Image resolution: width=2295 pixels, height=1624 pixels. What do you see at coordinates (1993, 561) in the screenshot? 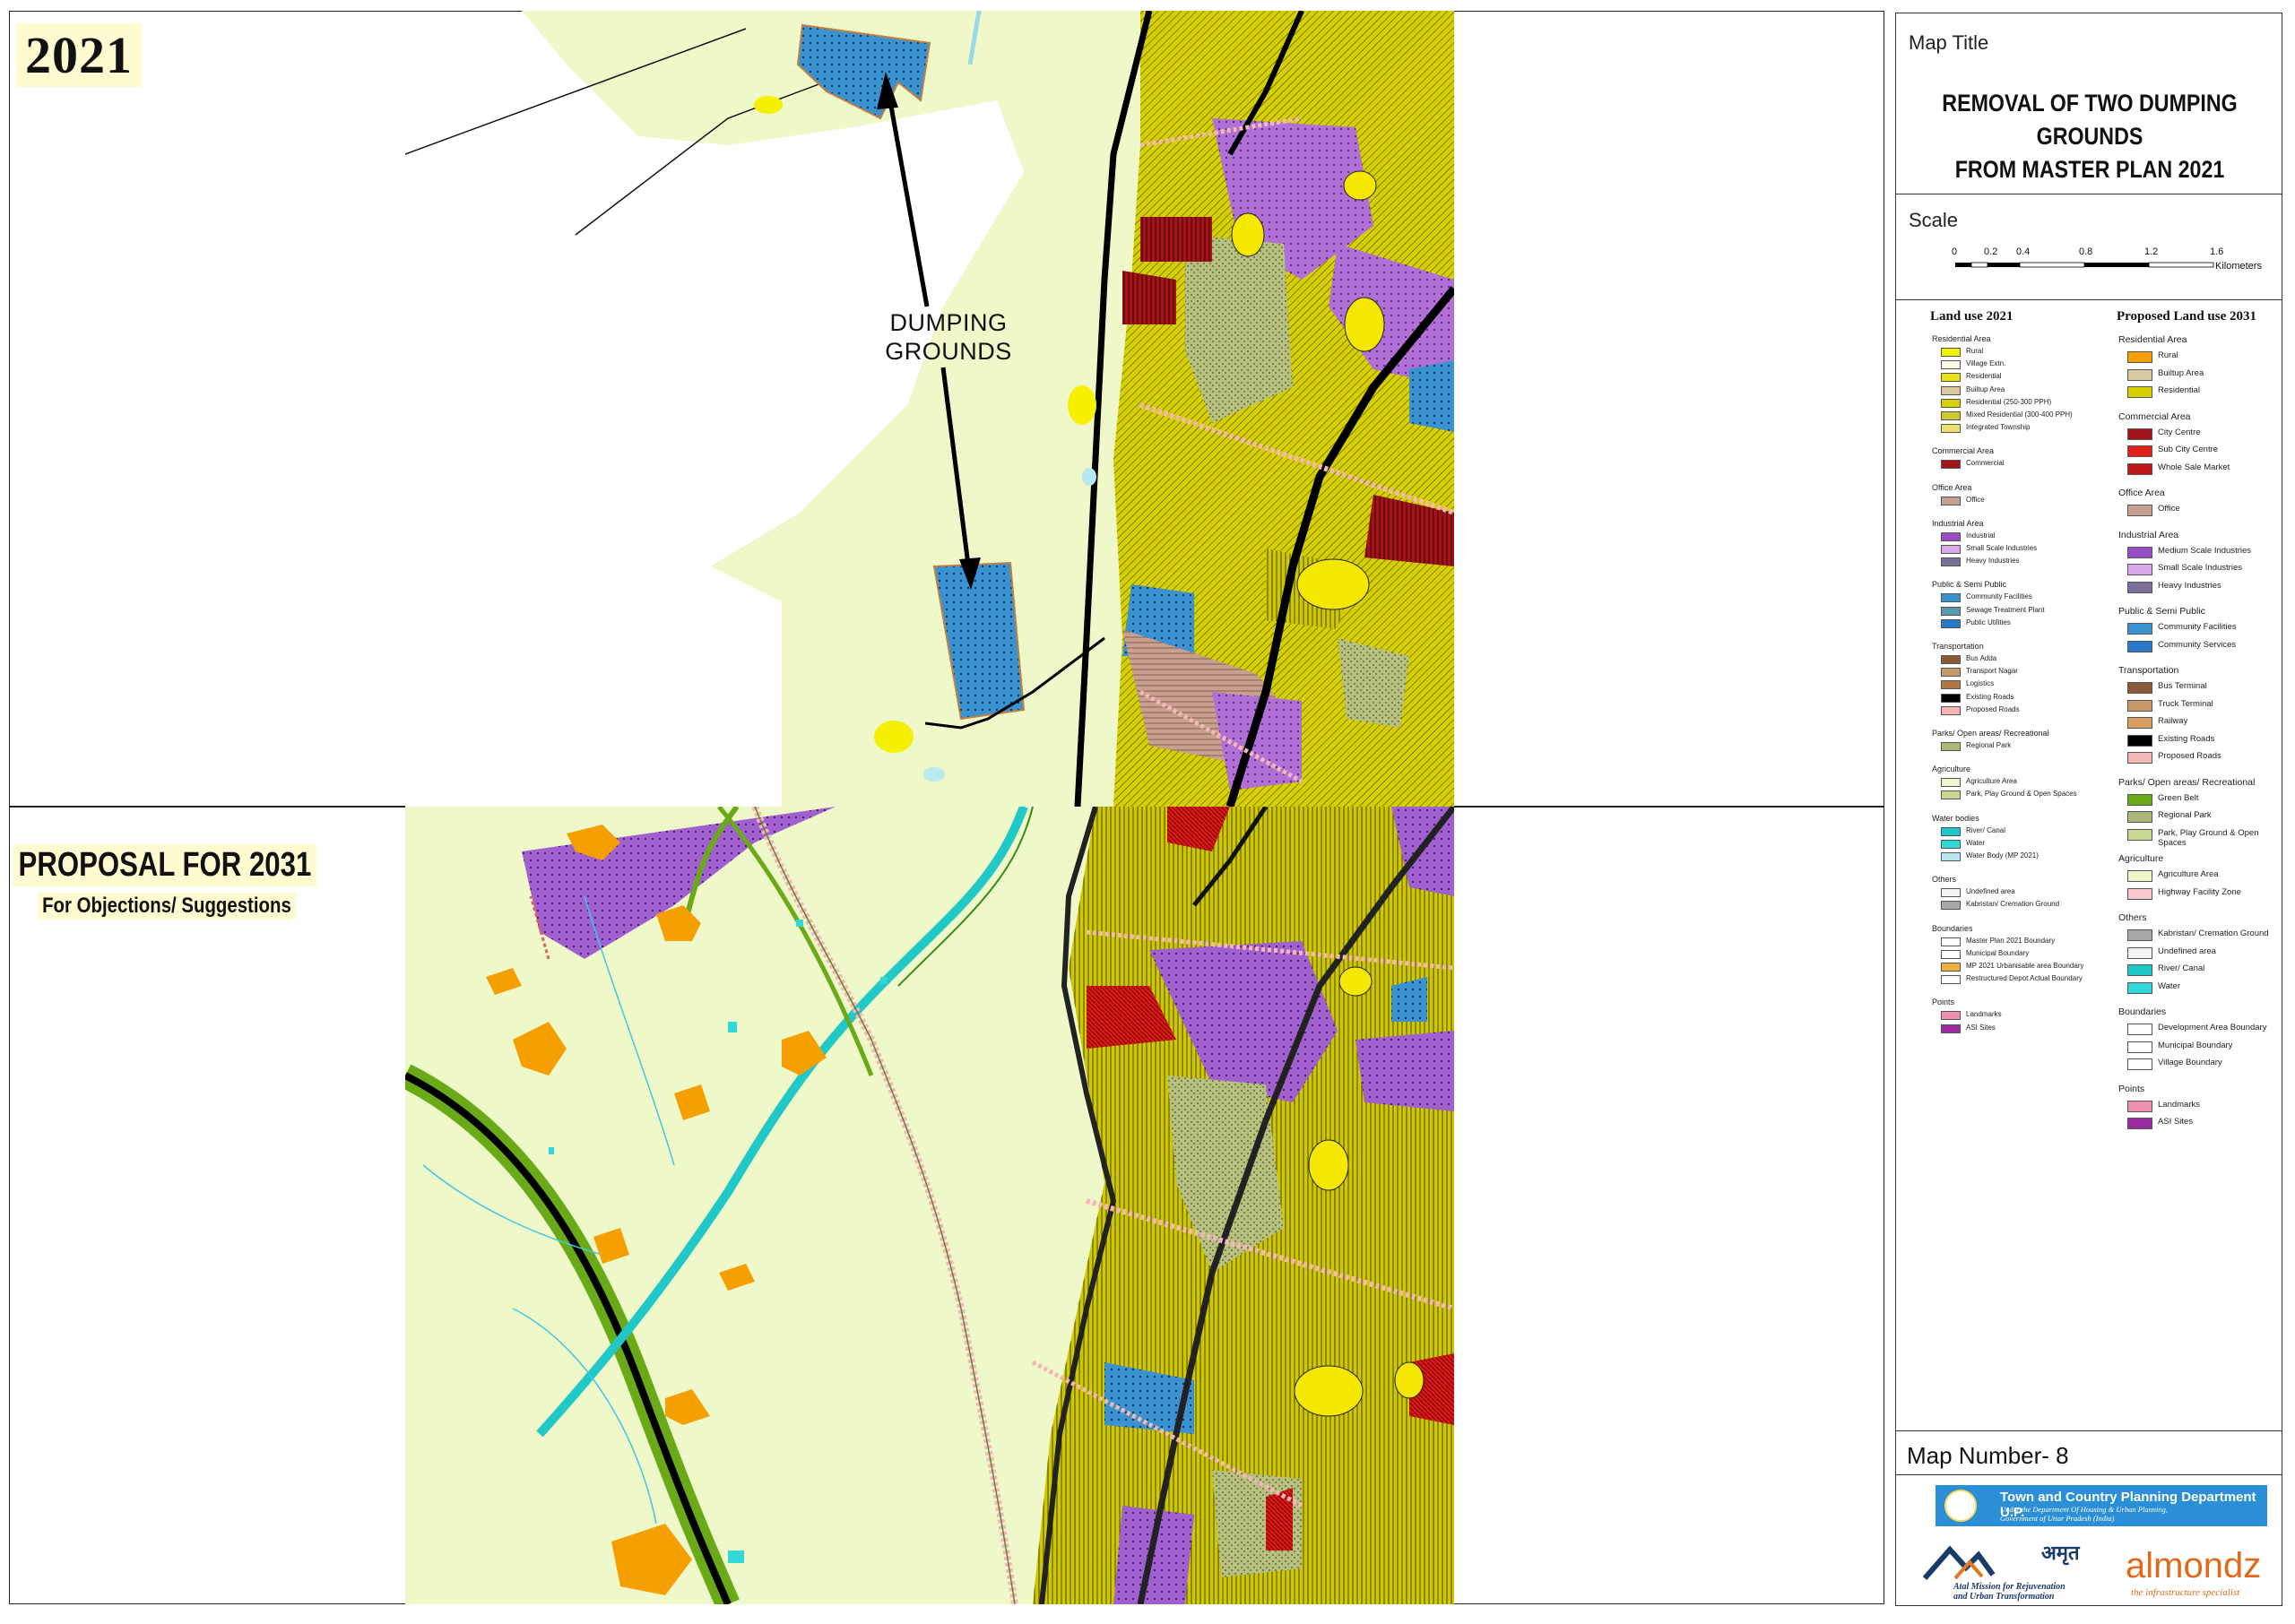
I see `legend-item-label: Heavy Industries` at bounding box center [1993, 561].